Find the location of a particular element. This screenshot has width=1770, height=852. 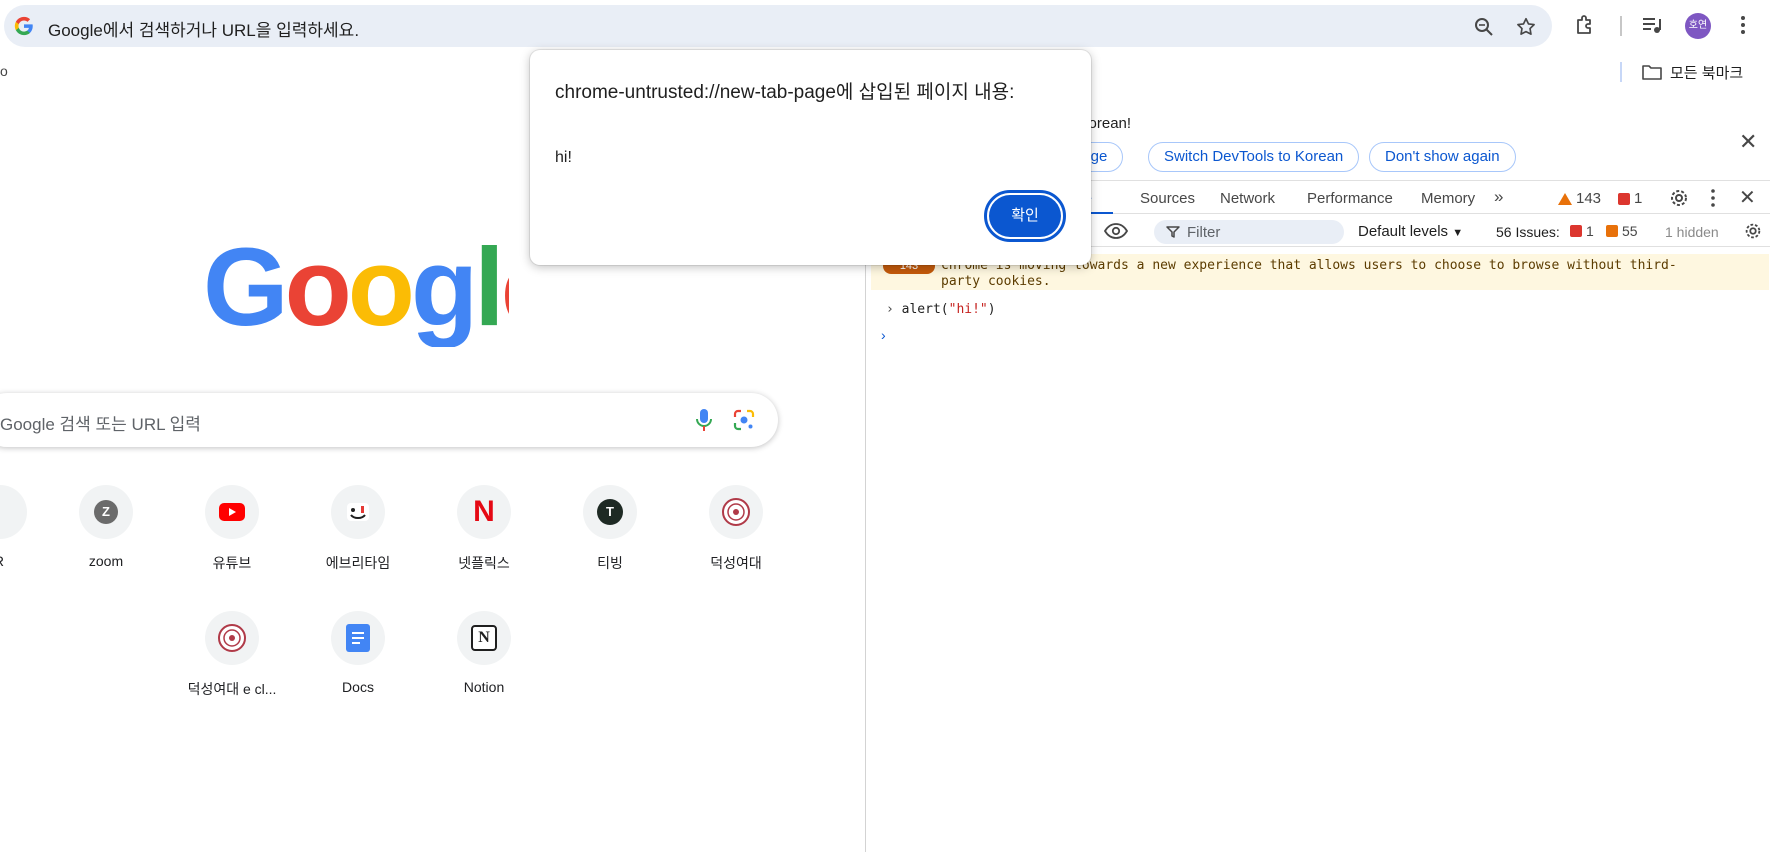

youtube-icon is located at coordinates (232, 512).